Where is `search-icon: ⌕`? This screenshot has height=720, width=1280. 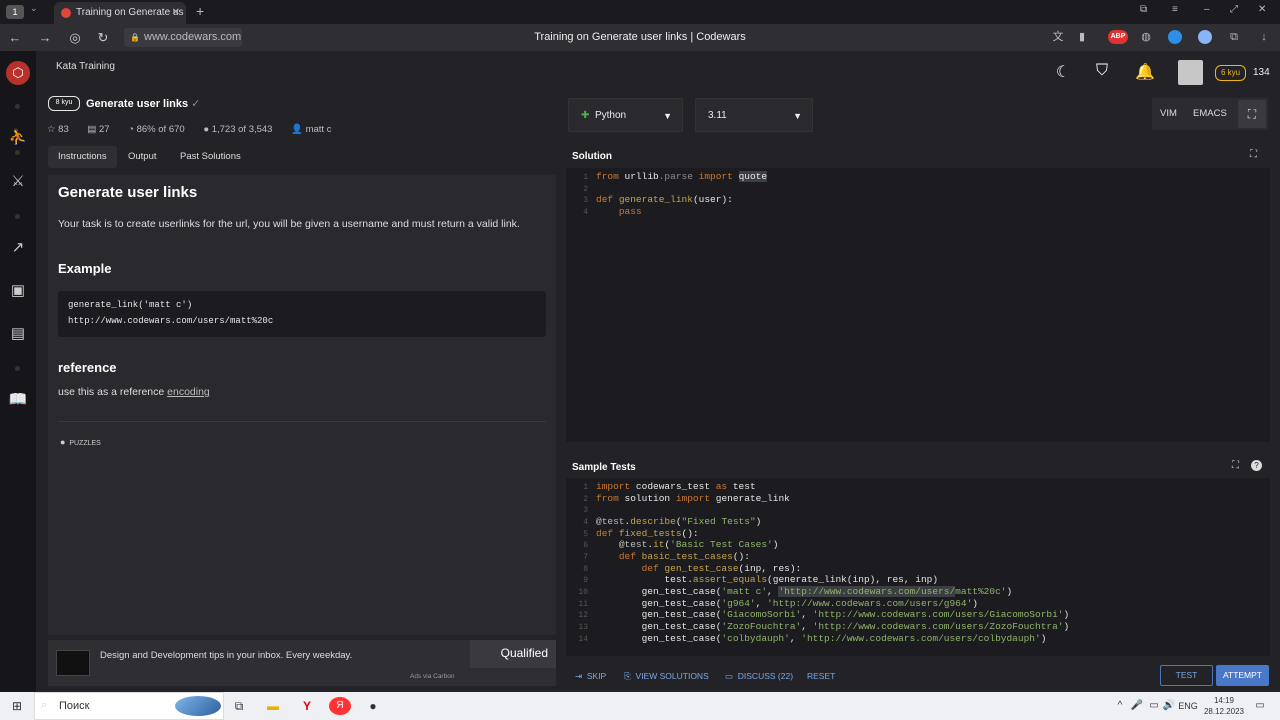
search-icon: ⌕ is located at coordinates (44, 705).